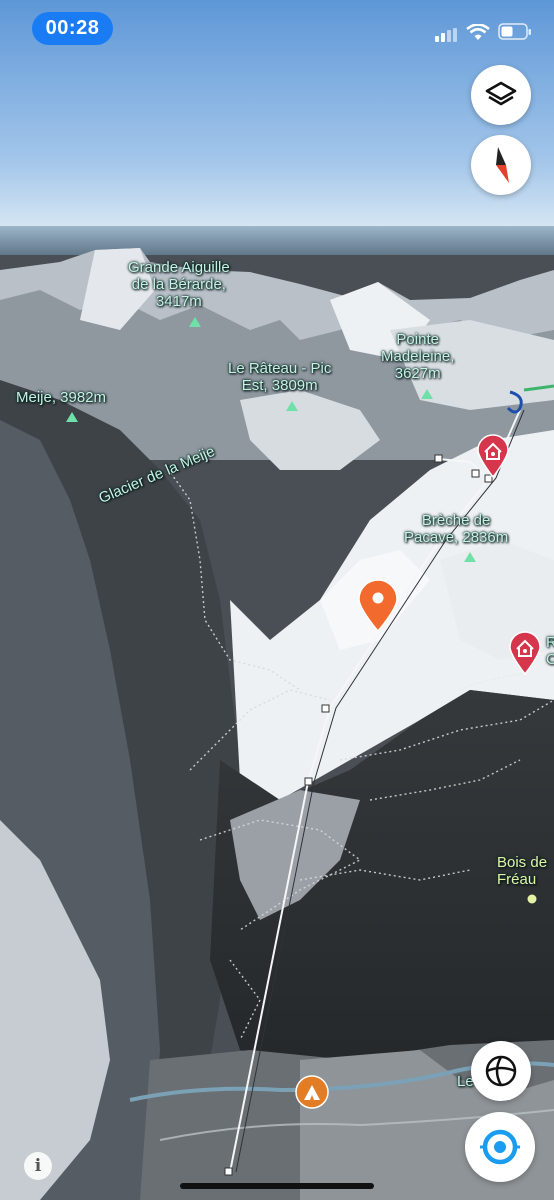 This screenshot has width=554, height=1200. I want to click on compass-button, so click(501, 165).